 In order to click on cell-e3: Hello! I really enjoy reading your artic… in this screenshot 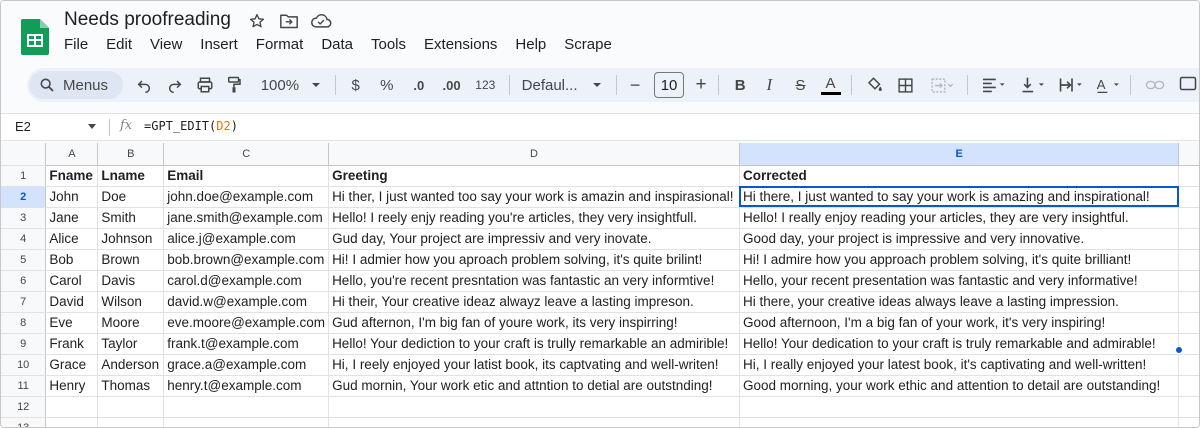, I will do `click(959, 218)`.